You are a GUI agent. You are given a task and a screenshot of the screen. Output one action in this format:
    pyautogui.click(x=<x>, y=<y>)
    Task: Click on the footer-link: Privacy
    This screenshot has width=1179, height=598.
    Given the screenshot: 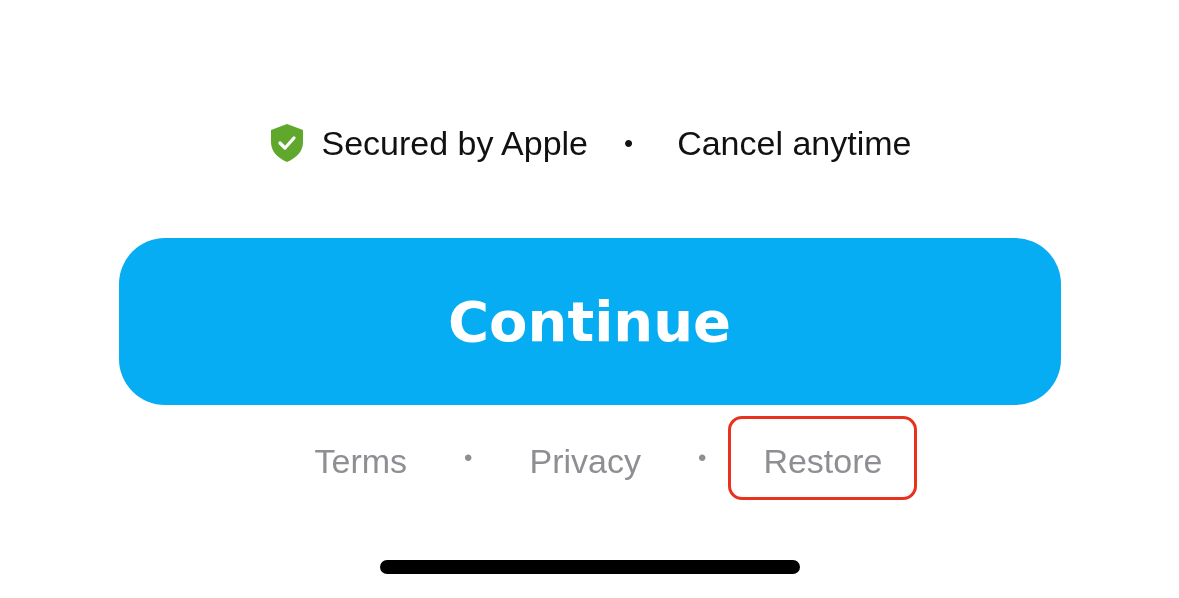 What is the action you would take?
    pyautogui.click(x=585, y=458)
    